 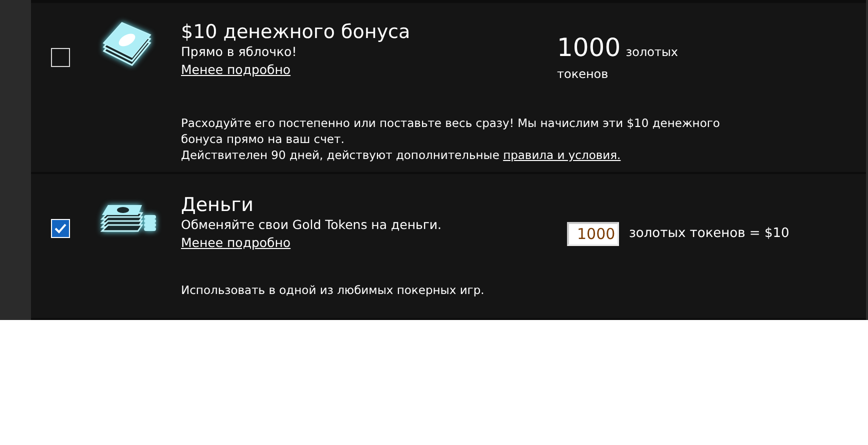 What do you see at coordinates (652, 52) in the screenshot?
I see `token-unit: золотых` at bounding box center [652, 52].